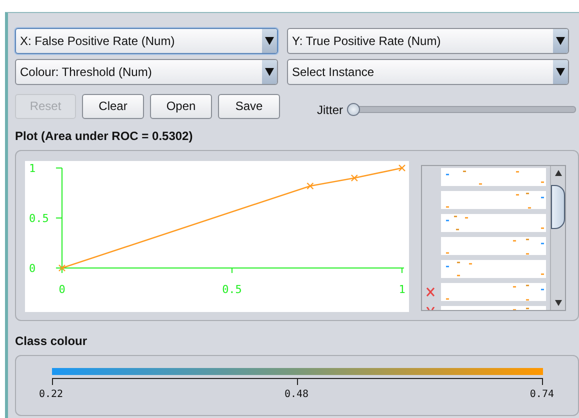  I want to click on y-tick-label: 0, so click(32, 268).